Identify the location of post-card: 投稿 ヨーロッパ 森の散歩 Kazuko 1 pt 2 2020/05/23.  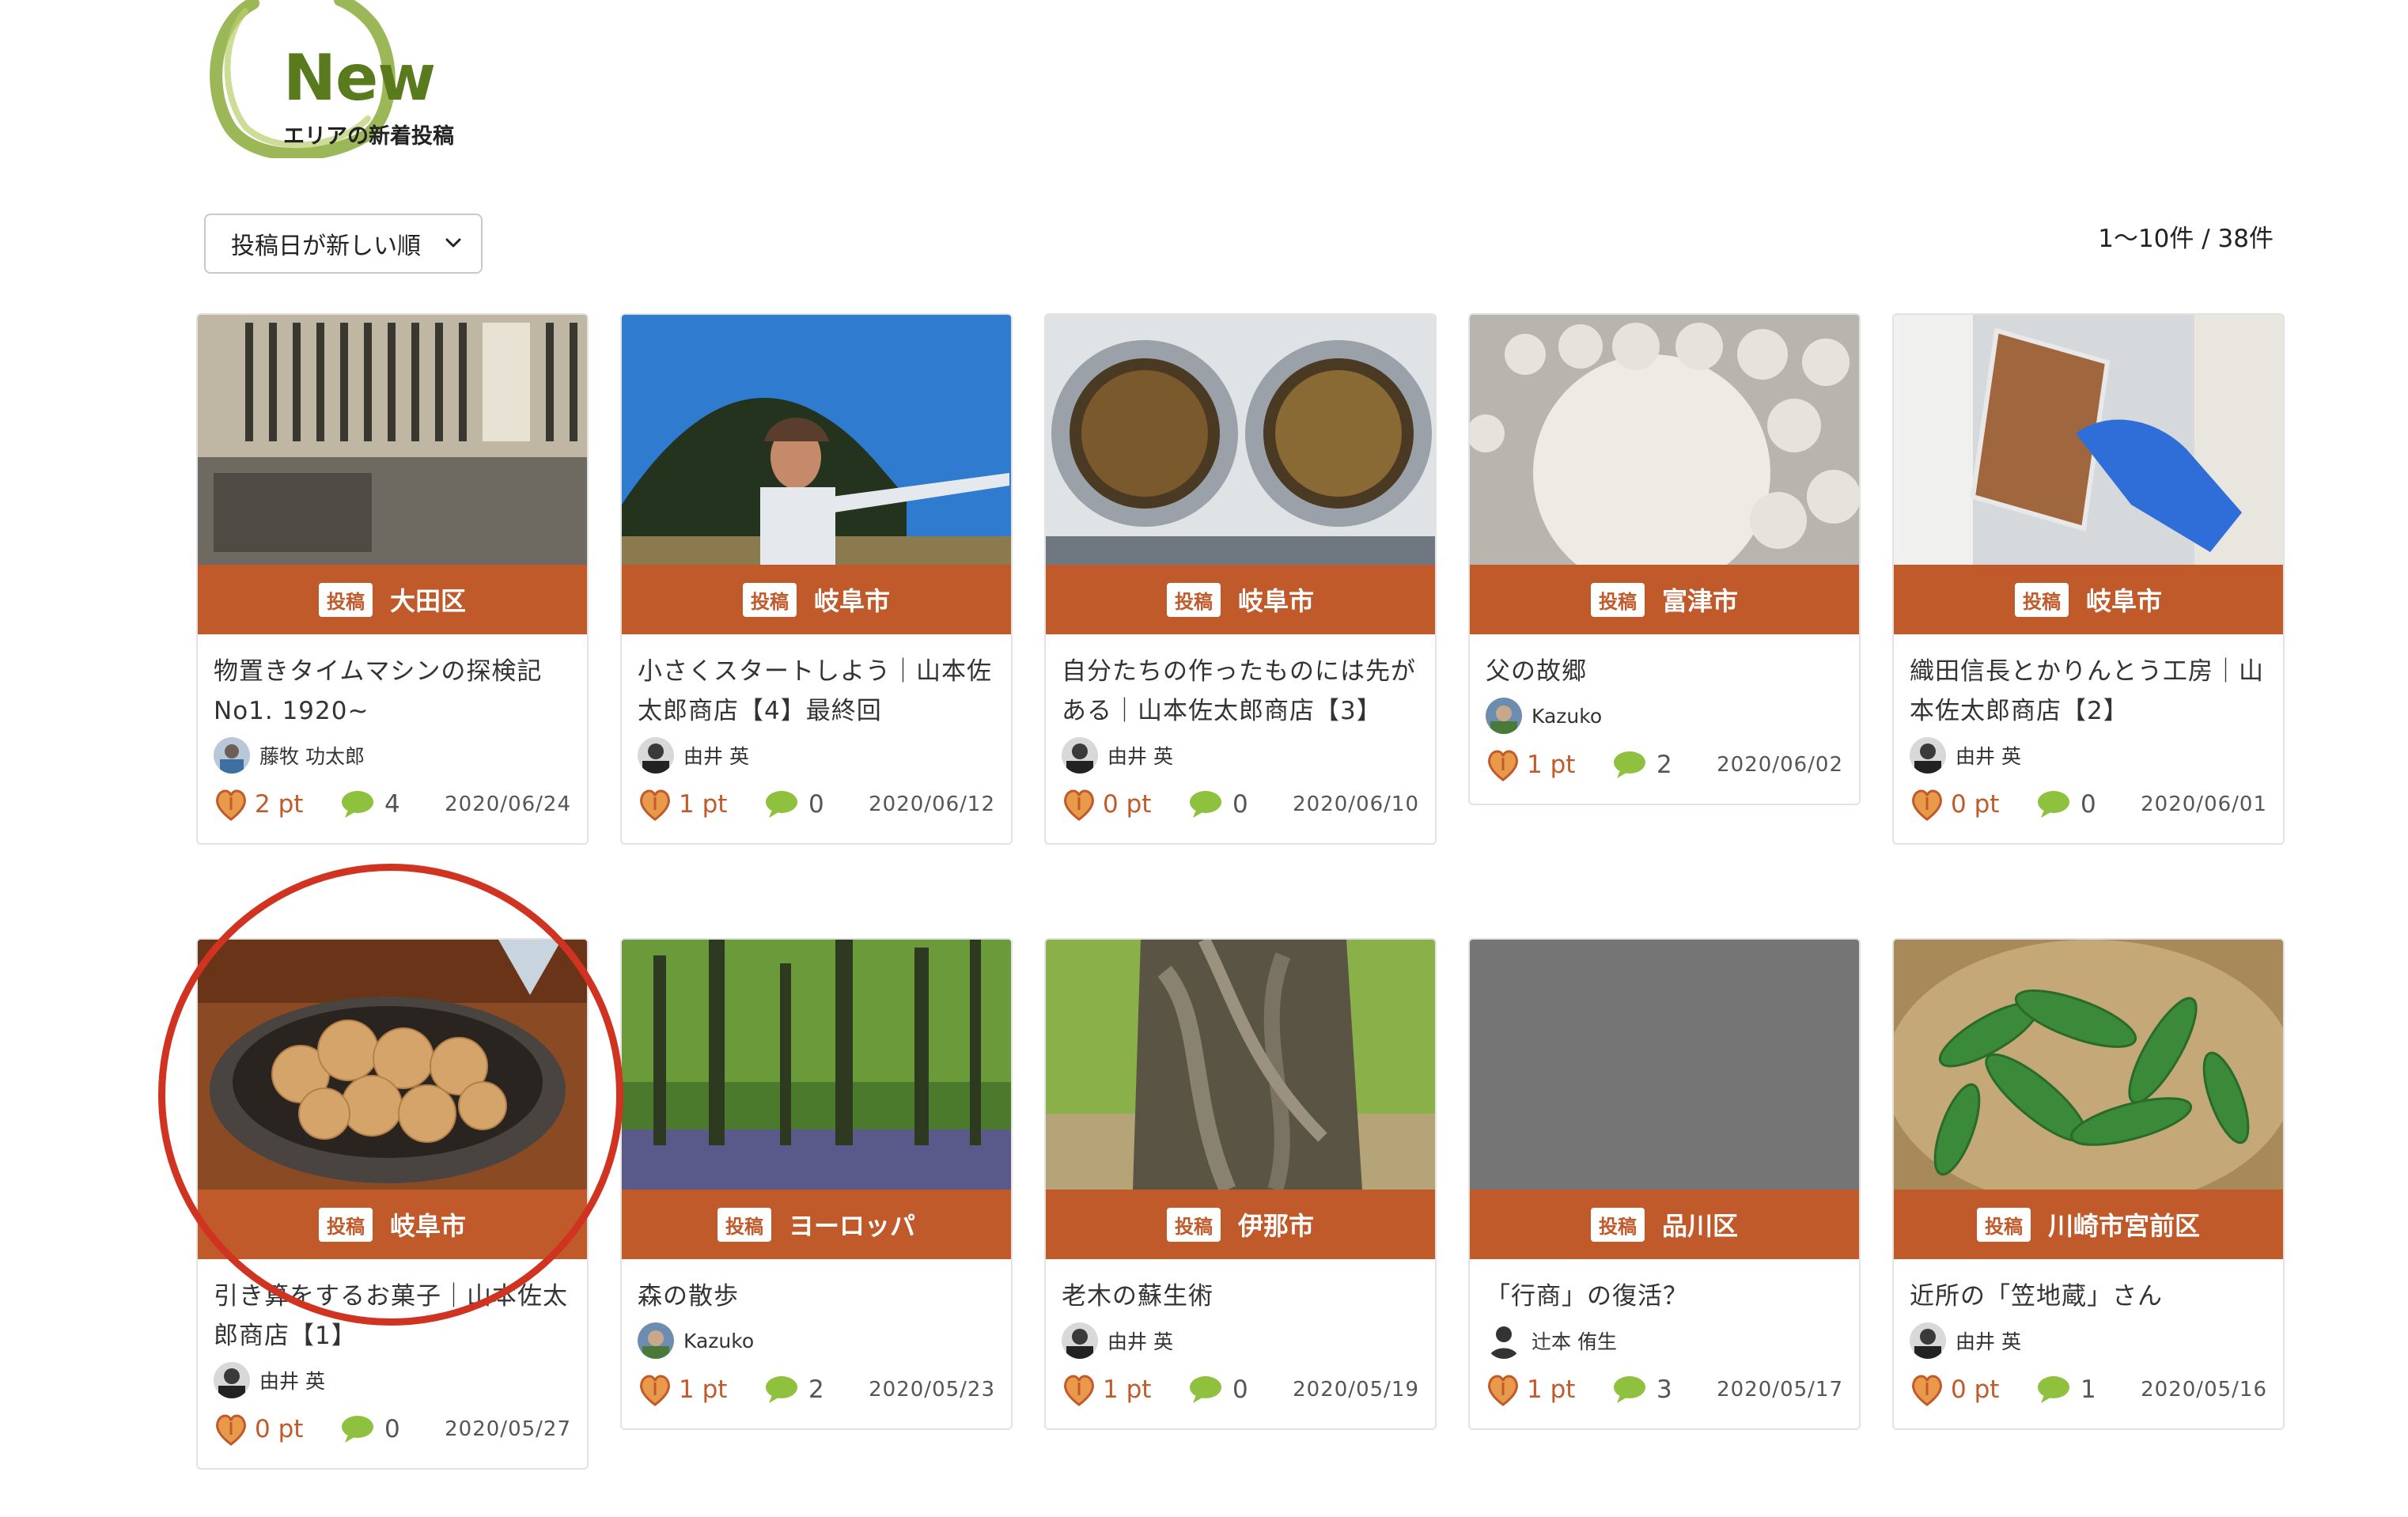
(816, 1184).